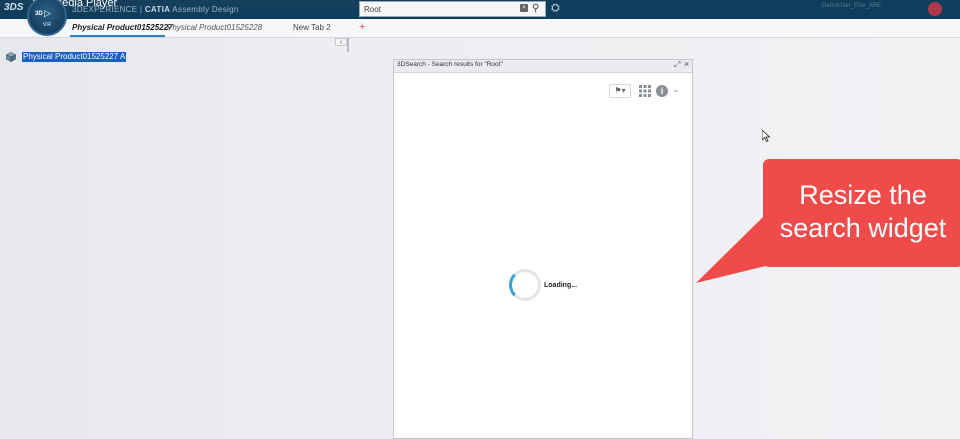 The image size is (960, 439). I want to click on grid-view-icon, so click(645, 91).